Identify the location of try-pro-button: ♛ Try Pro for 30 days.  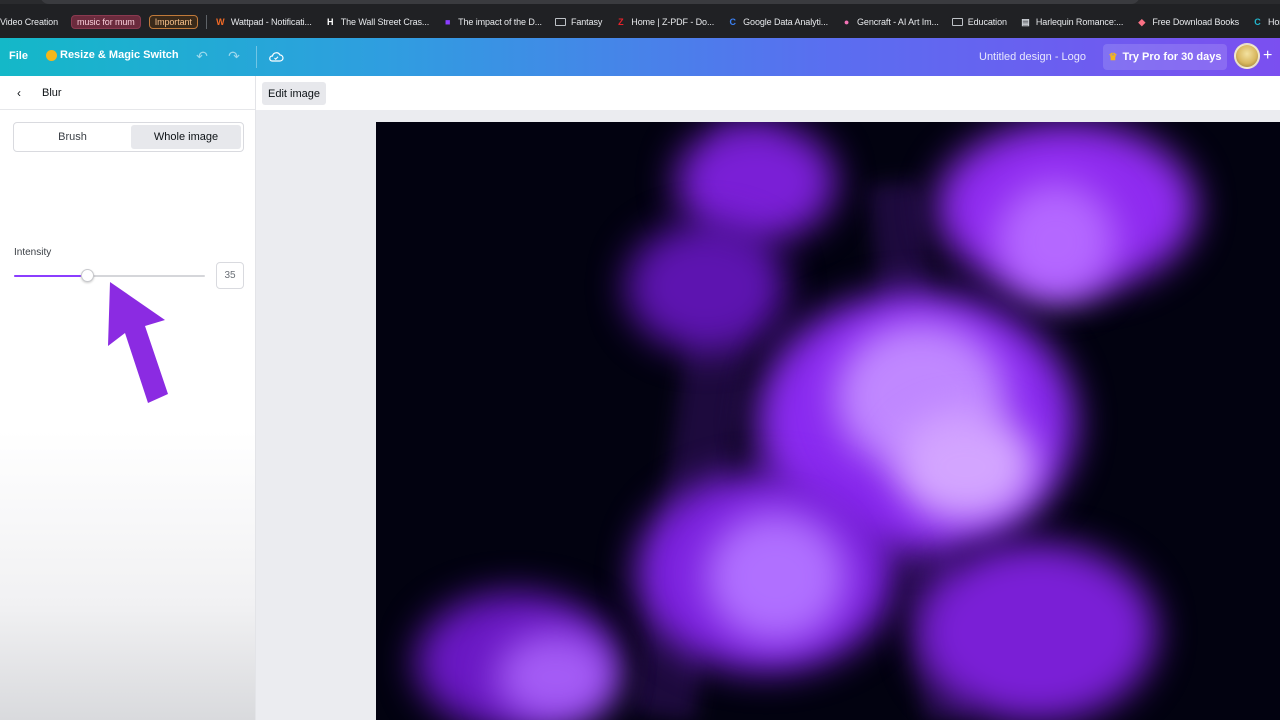
(1165, 57).